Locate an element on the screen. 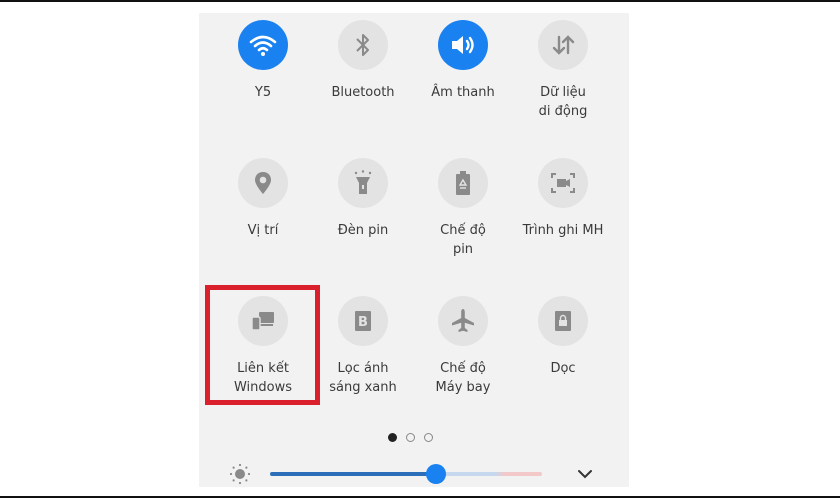 The height and width of the screenshot is (500, 840). tile-label: Vị trí is located at coordinates (263, 230).